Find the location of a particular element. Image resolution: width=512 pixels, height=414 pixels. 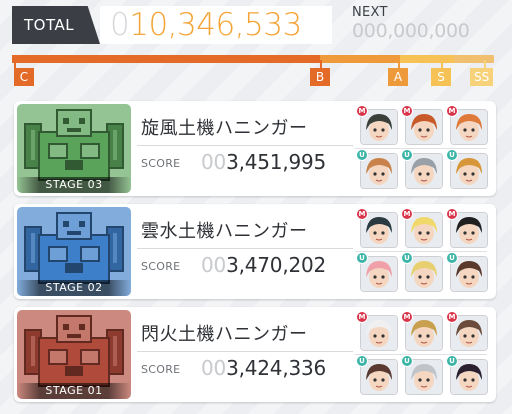

stage-score: 003,470,202 is located at coordinates (263, 265).